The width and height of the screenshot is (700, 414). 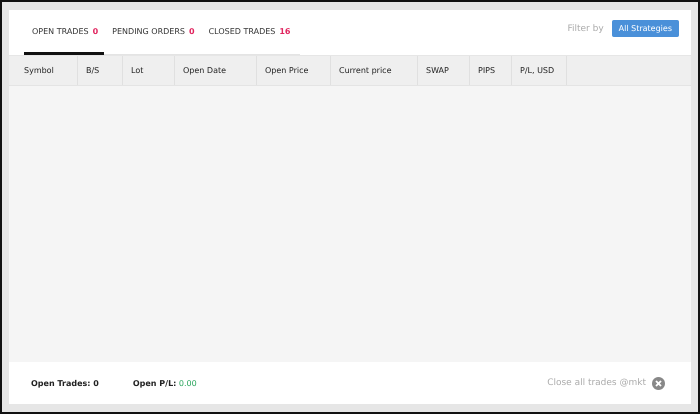 What do you see at coordinates (65, 383) in the screenshot?
I see `open-trades-count: Open Trades: 0` at bounding box center [65, 383].